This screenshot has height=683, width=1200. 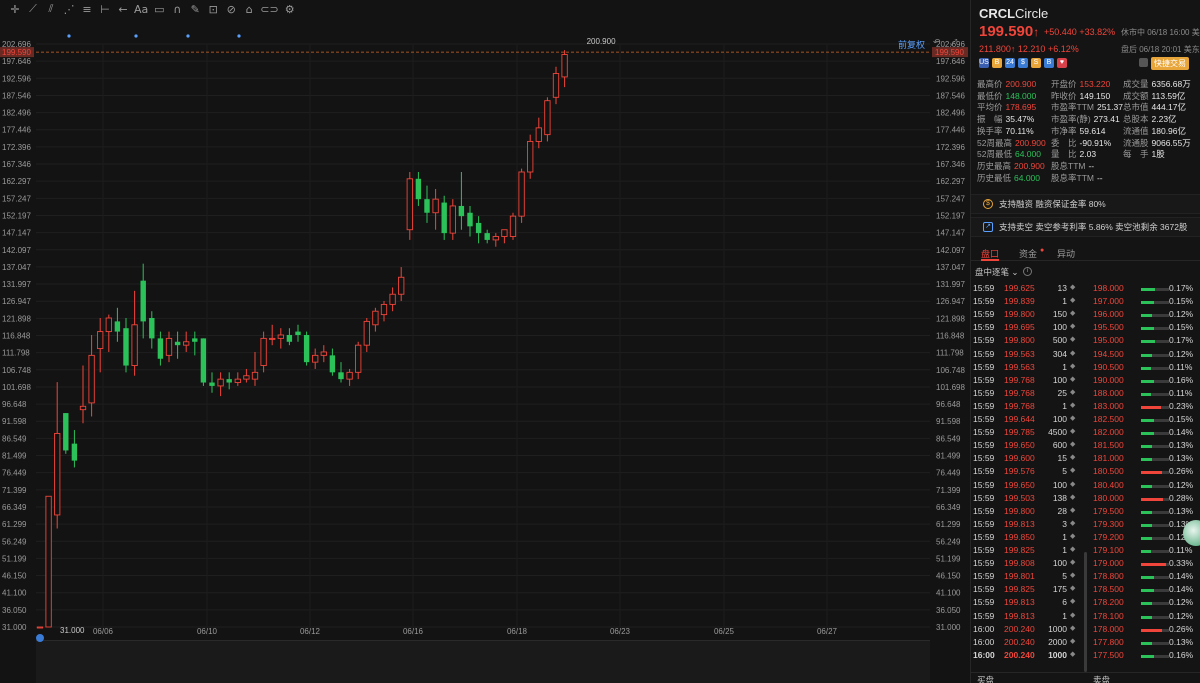 I want to click on tick-volume: 100, so click(x=1059, y=327).